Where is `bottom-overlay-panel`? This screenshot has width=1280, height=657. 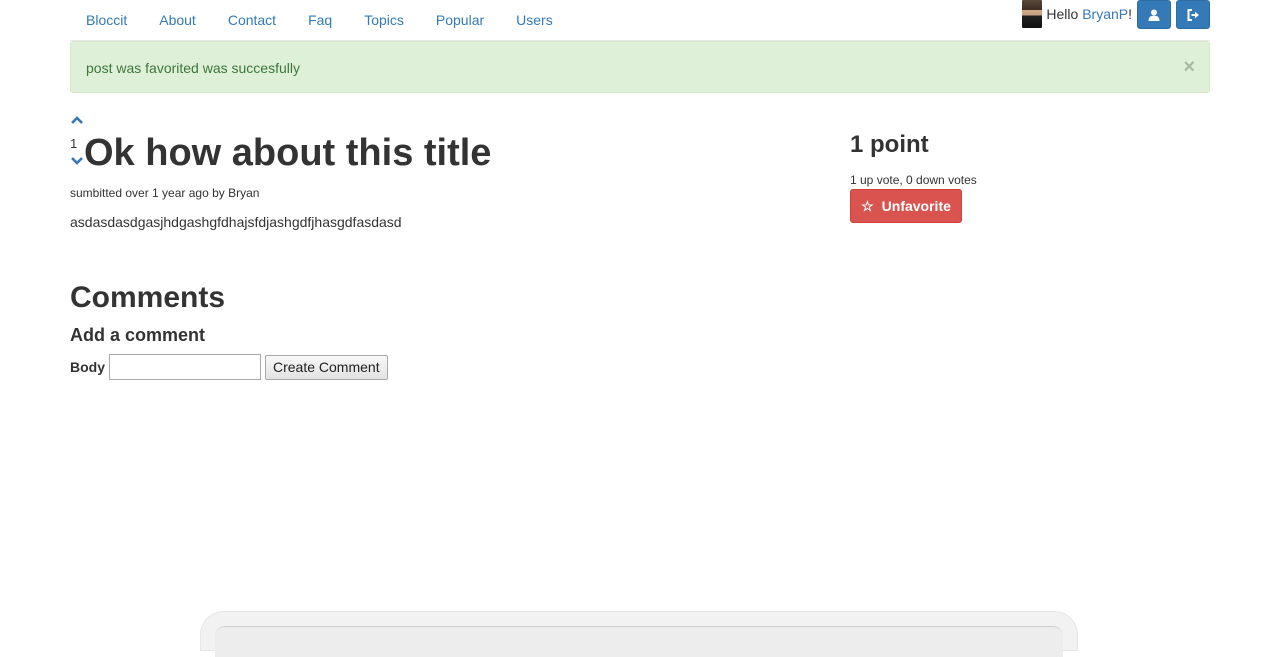 bottom-overlay-panel is located at coordinates (639, 634).